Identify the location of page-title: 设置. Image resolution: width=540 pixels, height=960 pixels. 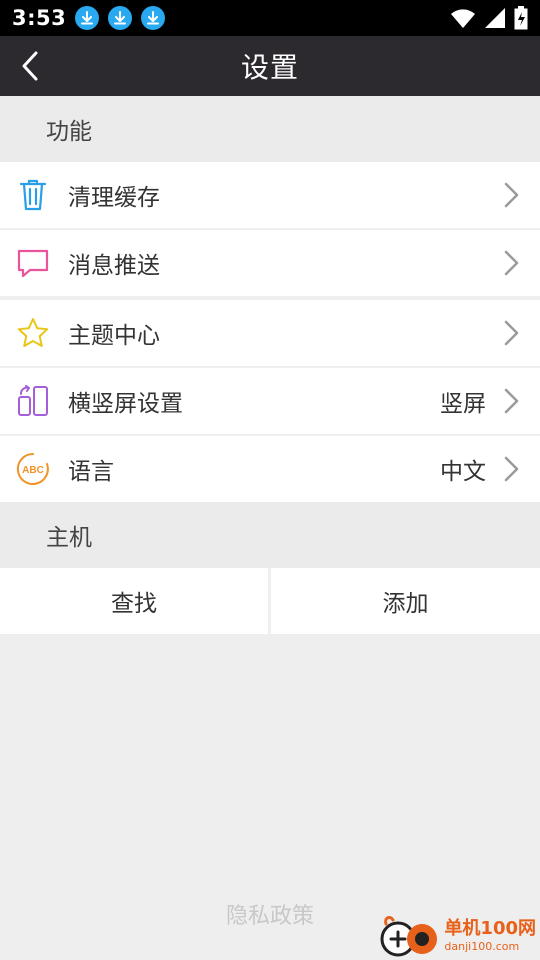
(269, 67).